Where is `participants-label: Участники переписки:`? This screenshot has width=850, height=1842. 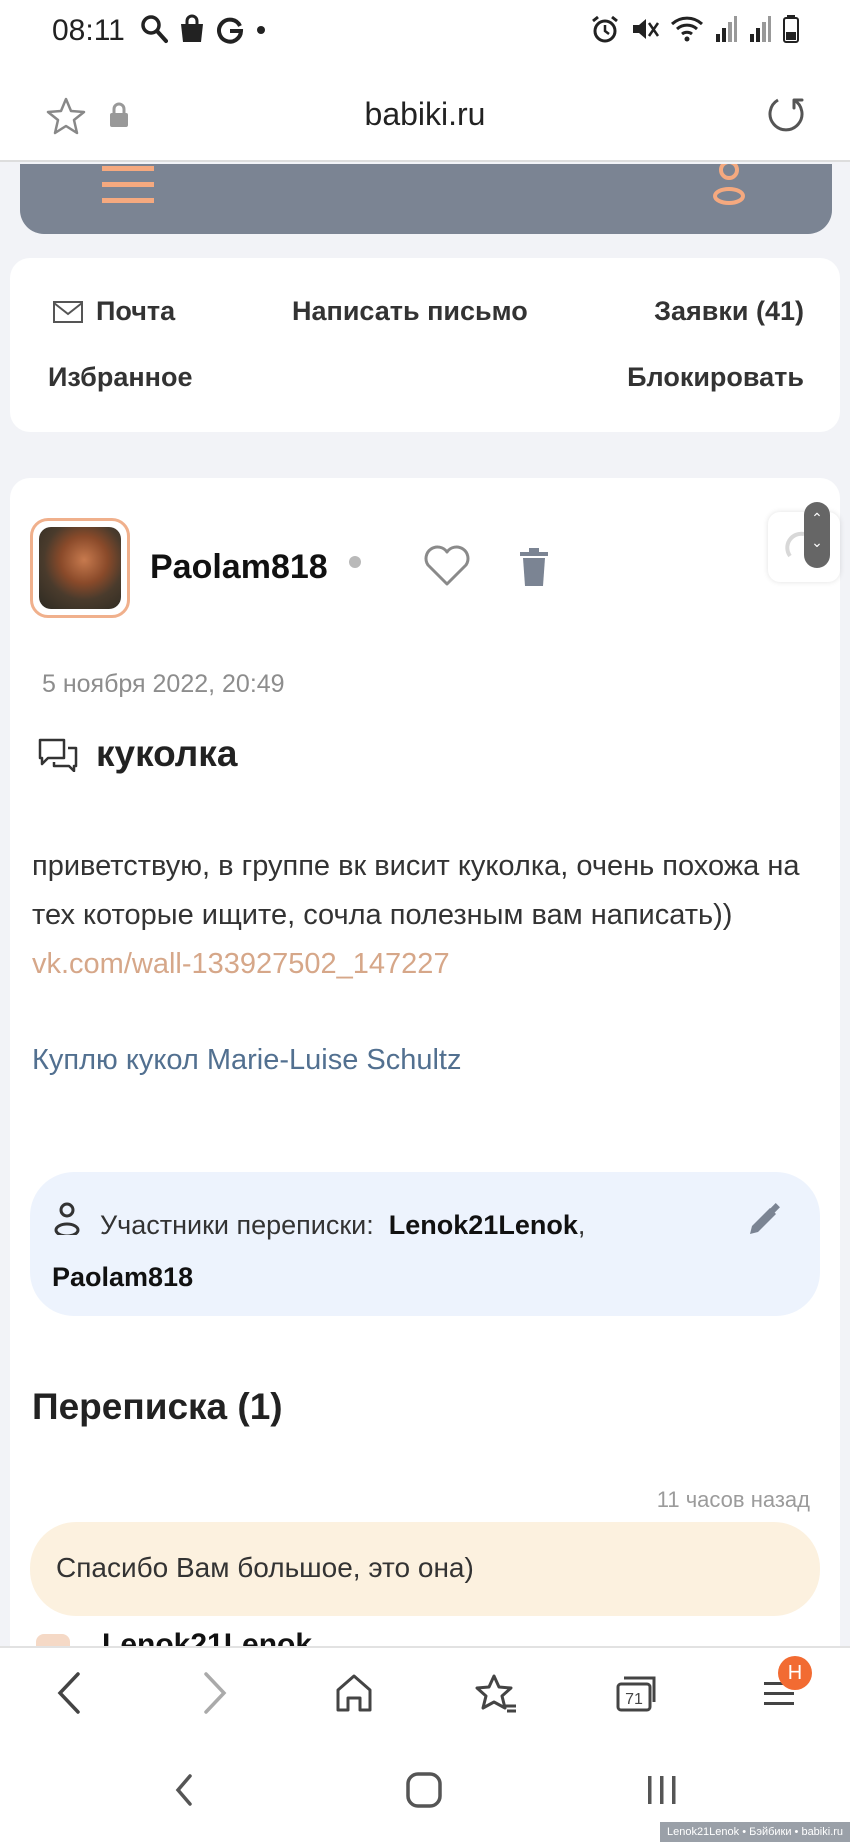 participants-label: Участники переписки: is located at coordinates (237, 1225).